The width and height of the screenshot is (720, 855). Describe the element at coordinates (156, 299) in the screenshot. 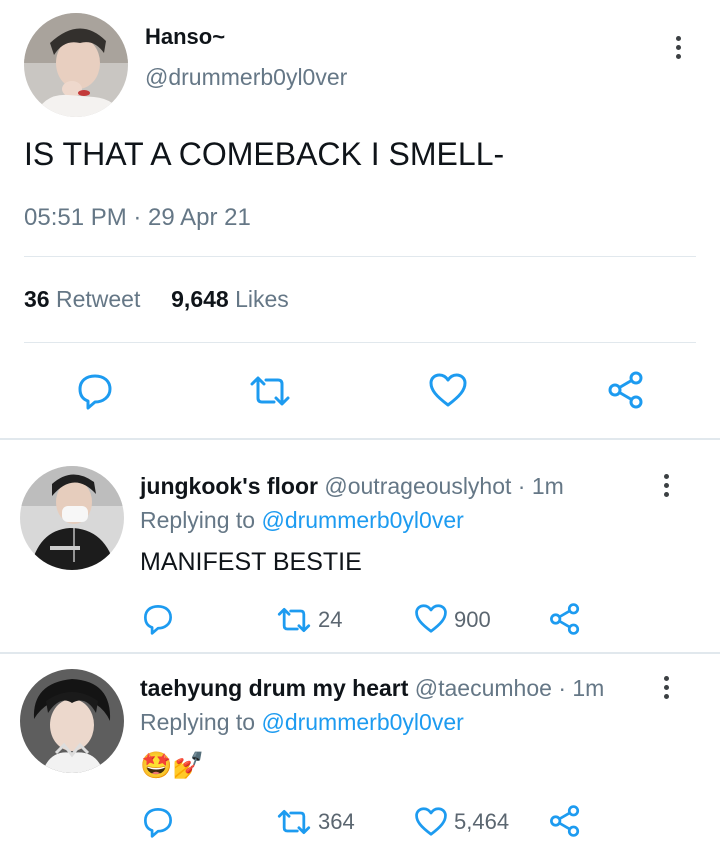

I see `engagement-stats: 36 Retweet 9,648 Likes` at that location.